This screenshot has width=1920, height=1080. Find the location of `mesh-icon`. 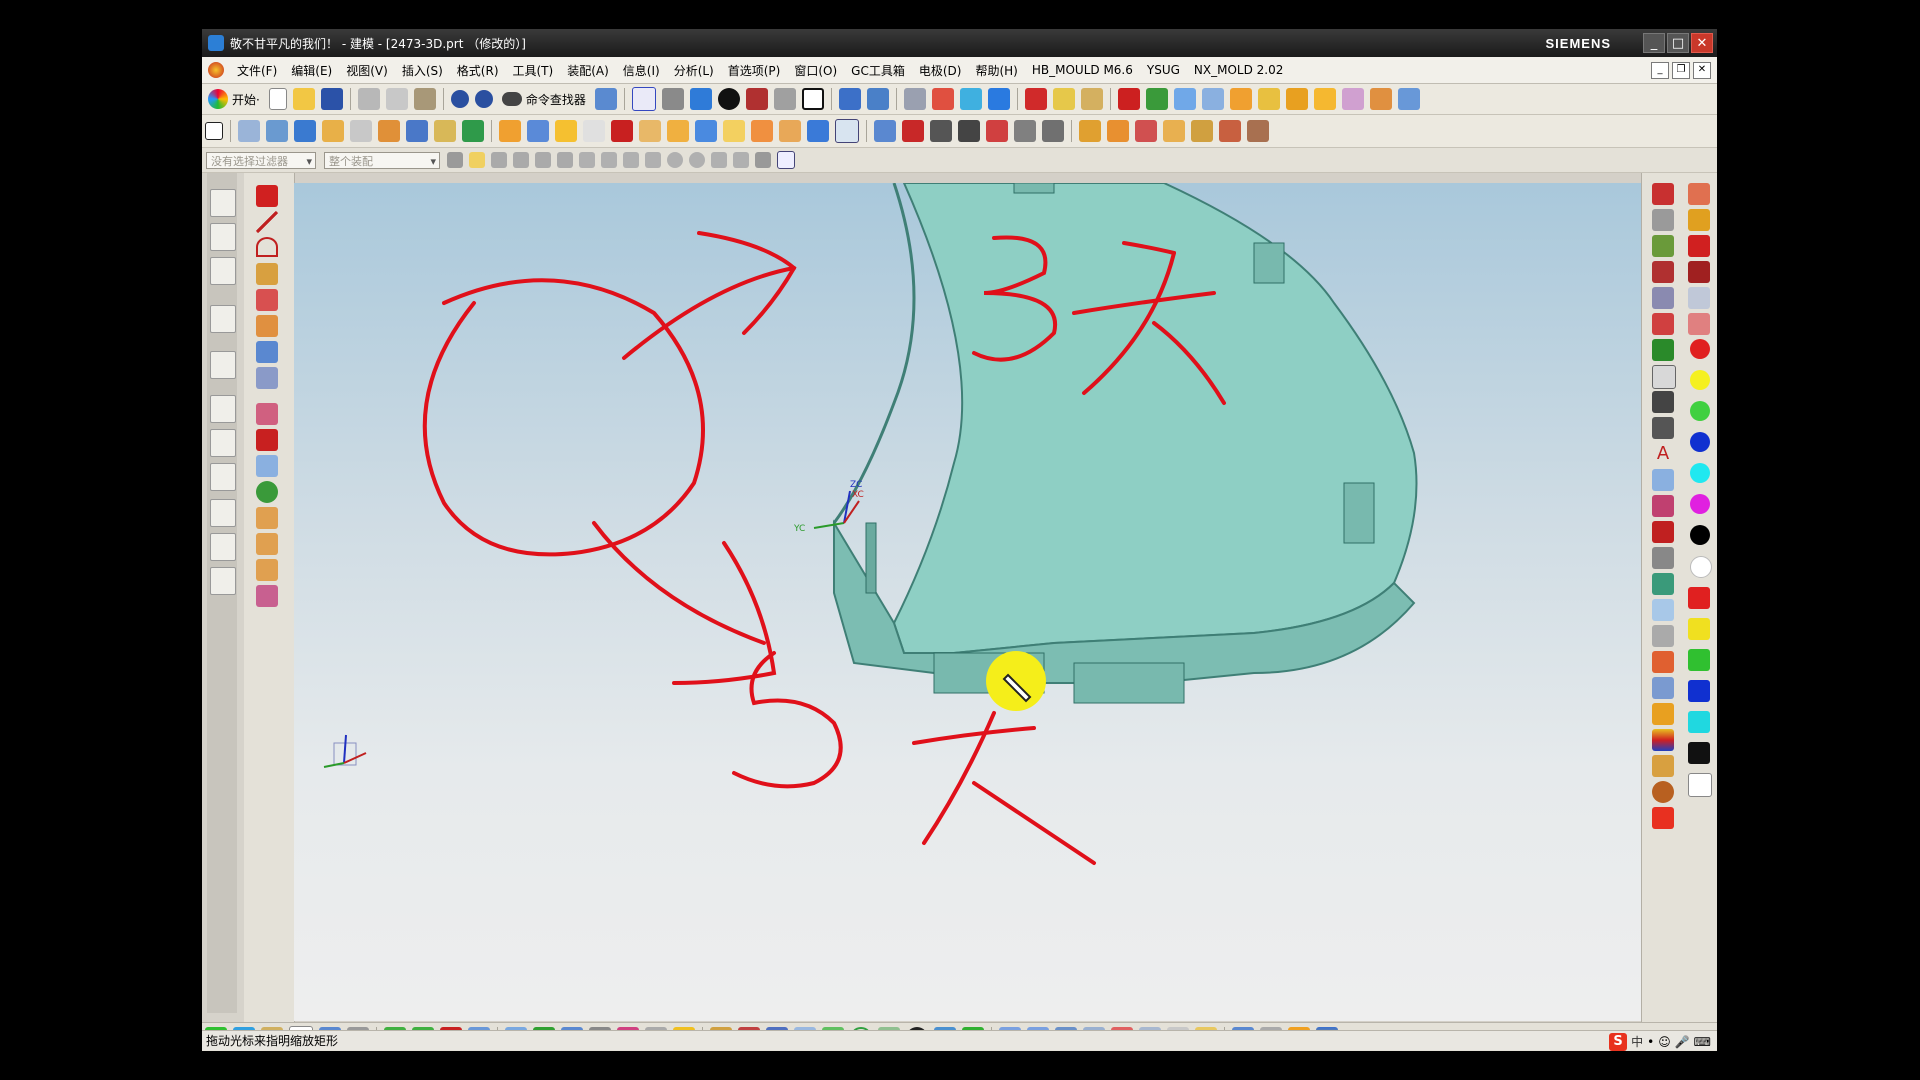

mesh-icon is located at coordinates (1212, 99).